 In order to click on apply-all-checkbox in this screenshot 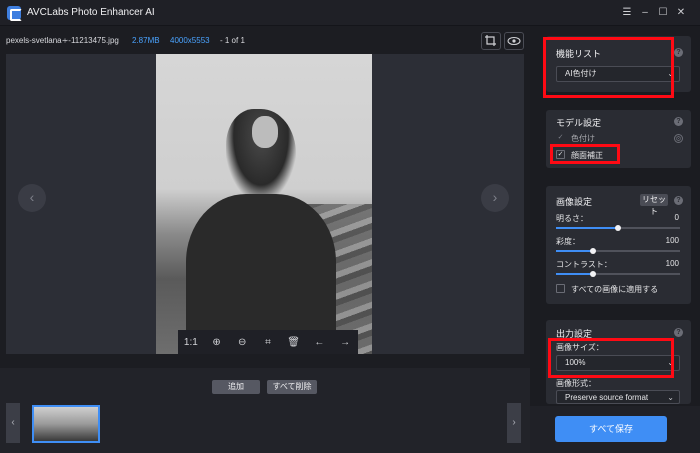, I will do `click(560, 288)`.